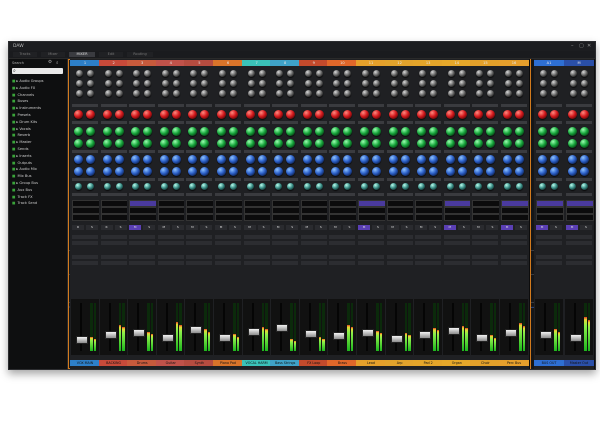 This screenshot has height=422, width=600. Describe the element at coordinates (39, 108) in the screenshot. I see `tree-item: ■▸ Instruments` at that location.